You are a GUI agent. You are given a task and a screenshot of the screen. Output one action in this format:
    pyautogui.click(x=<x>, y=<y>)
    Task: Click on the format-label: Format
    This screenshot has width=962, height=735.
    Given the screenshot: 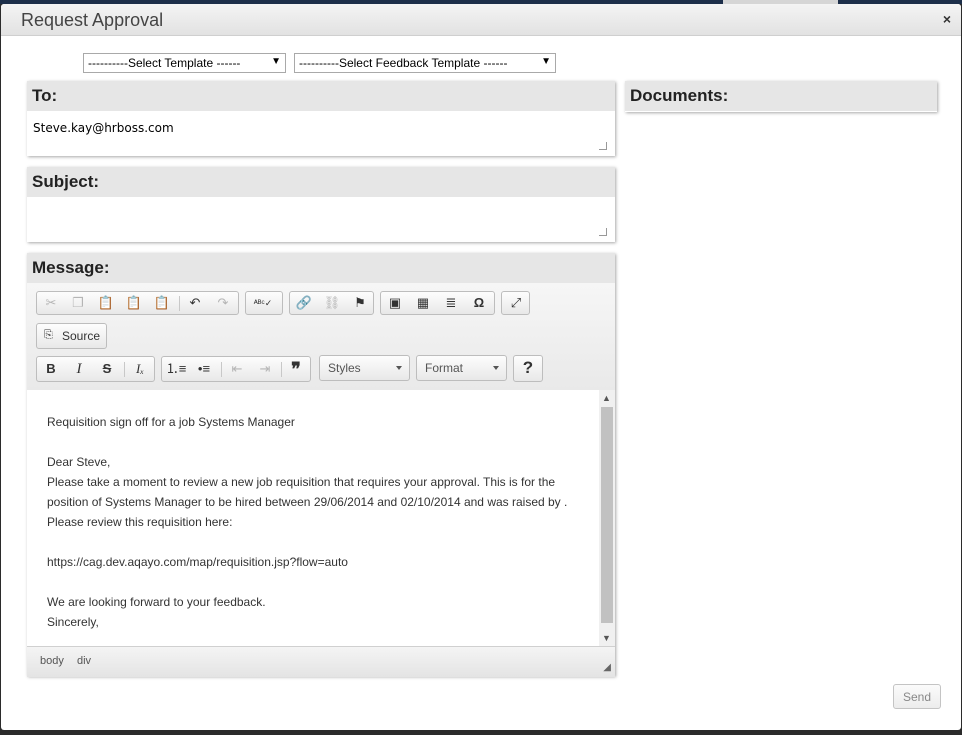 What is the action you would take?
    pyautogui.click(x=444, y=368)
    